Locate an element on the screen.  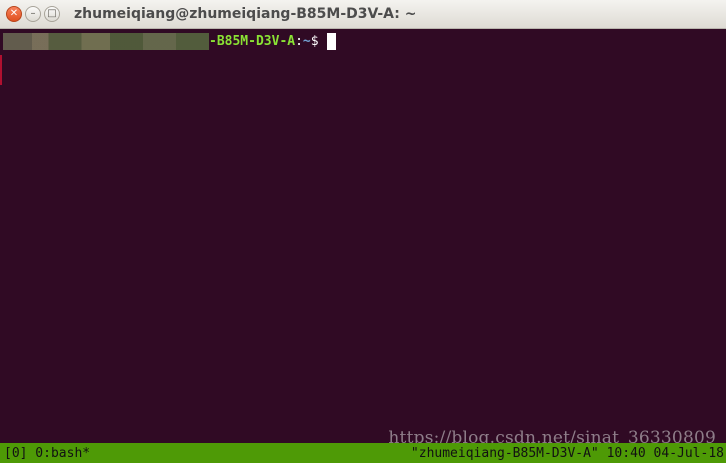
text-cursor is located at coordinates (331, 41).